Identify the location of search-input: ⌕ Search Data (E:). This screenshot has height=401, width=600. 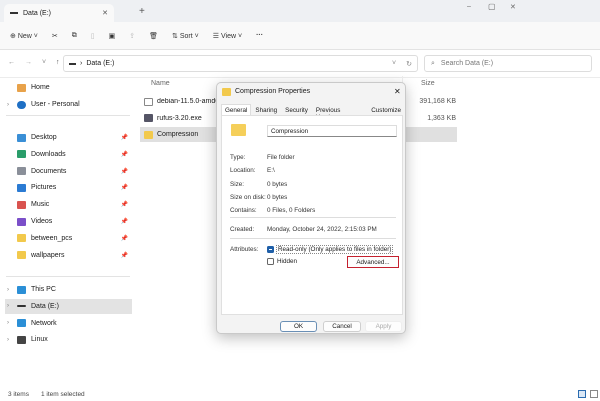
(508, 63).